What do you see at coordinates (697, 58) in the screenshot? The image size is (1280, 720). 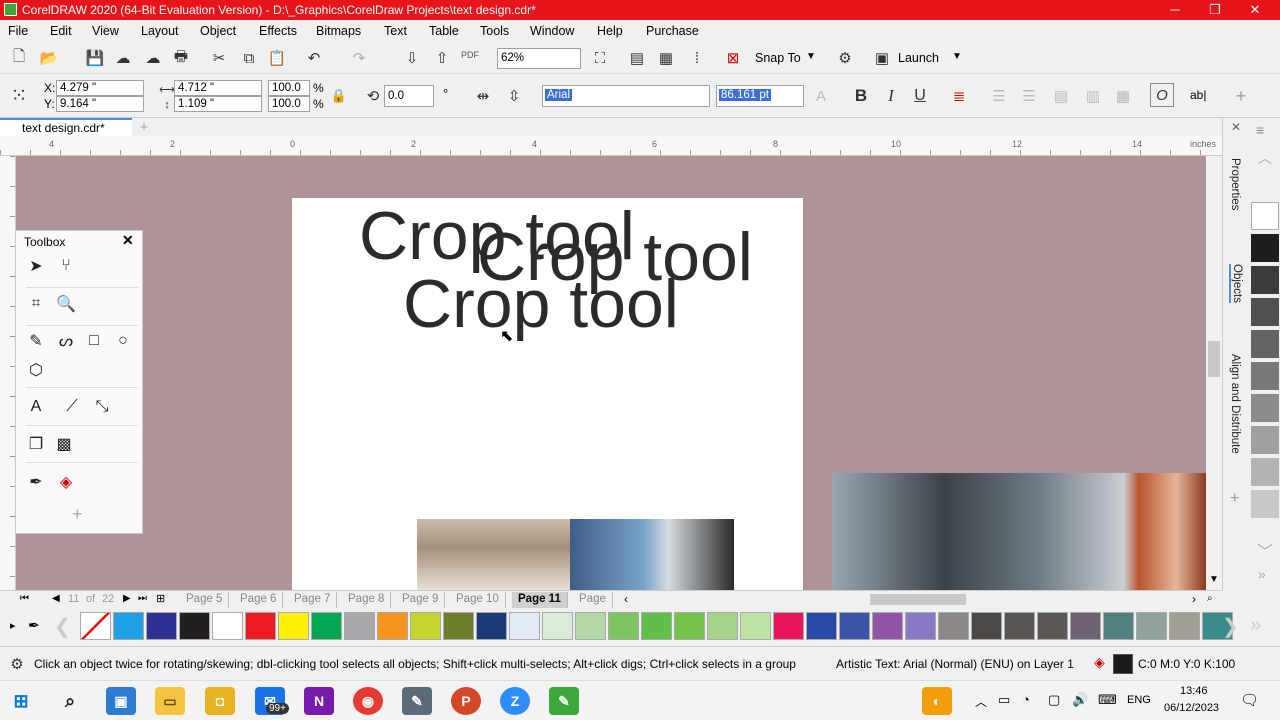 I see `show-guidelines-icon: ⁞` at bounding box center [697, 58].